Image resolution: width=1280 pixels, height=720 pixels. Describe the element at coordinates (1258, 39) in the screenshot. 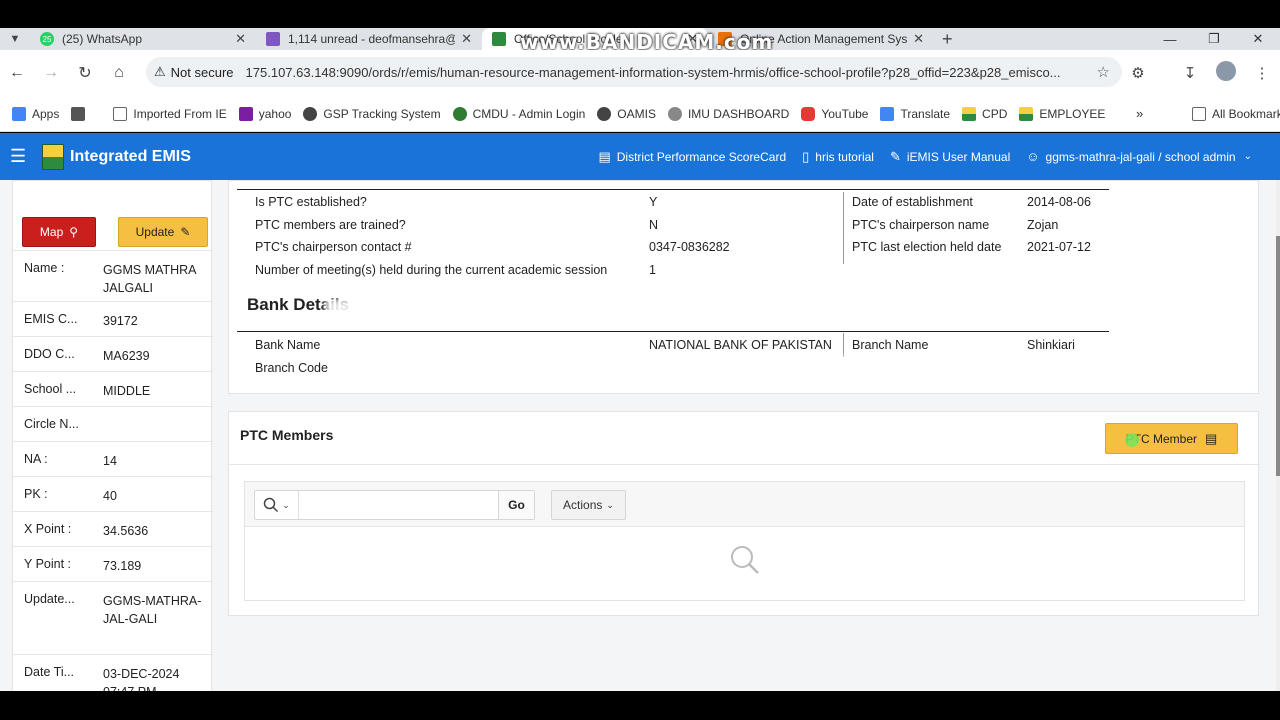

I see `window-close-icon: ✕` at that location.